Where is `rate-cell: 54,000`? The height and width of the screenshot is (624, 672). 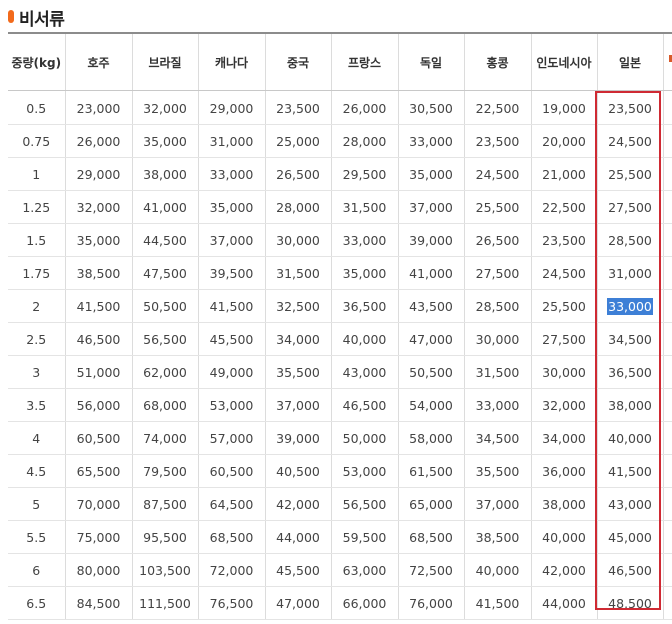
rate-cell: 54,000 is located at coordinates (431, 405).